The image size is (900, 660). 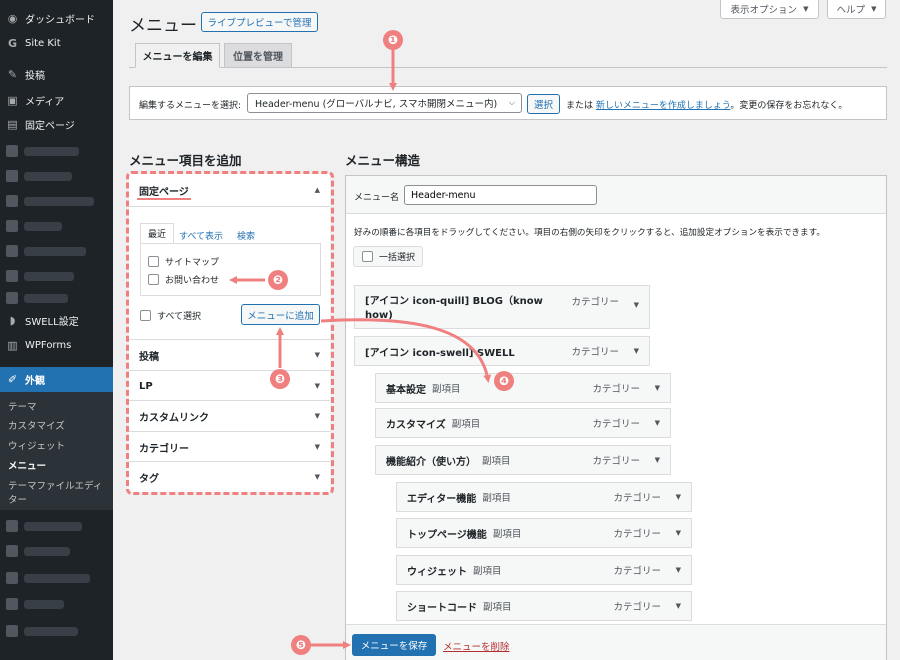 What do you see at coordinates (301, 645) in the screenshot?
I see `annotation-badge-5: ❺` at bounding box center [301, 645].